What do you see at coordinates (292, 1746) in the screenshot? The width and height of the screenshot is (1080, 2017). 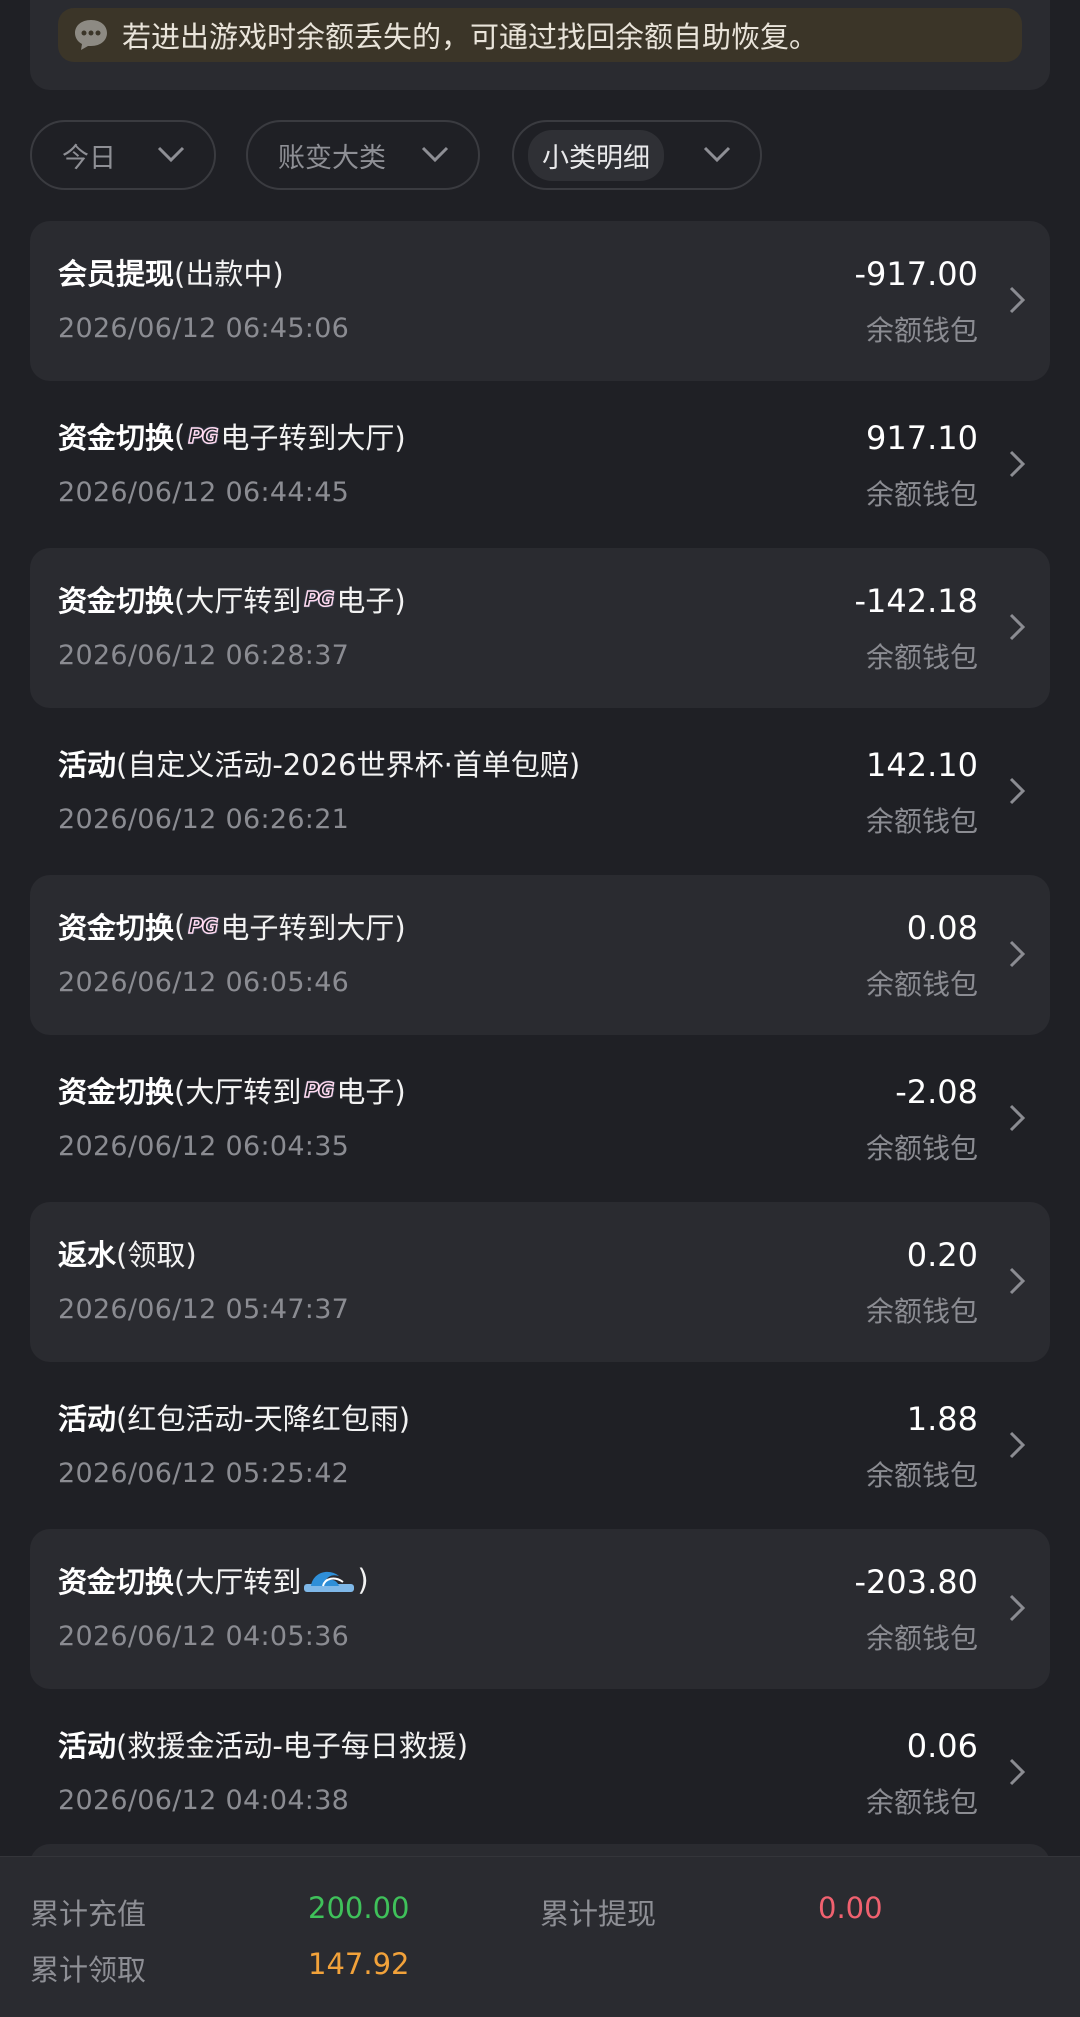 I see `record-detail: (救援金活动-电子每日救援)` at bounding box center [292, 1746].